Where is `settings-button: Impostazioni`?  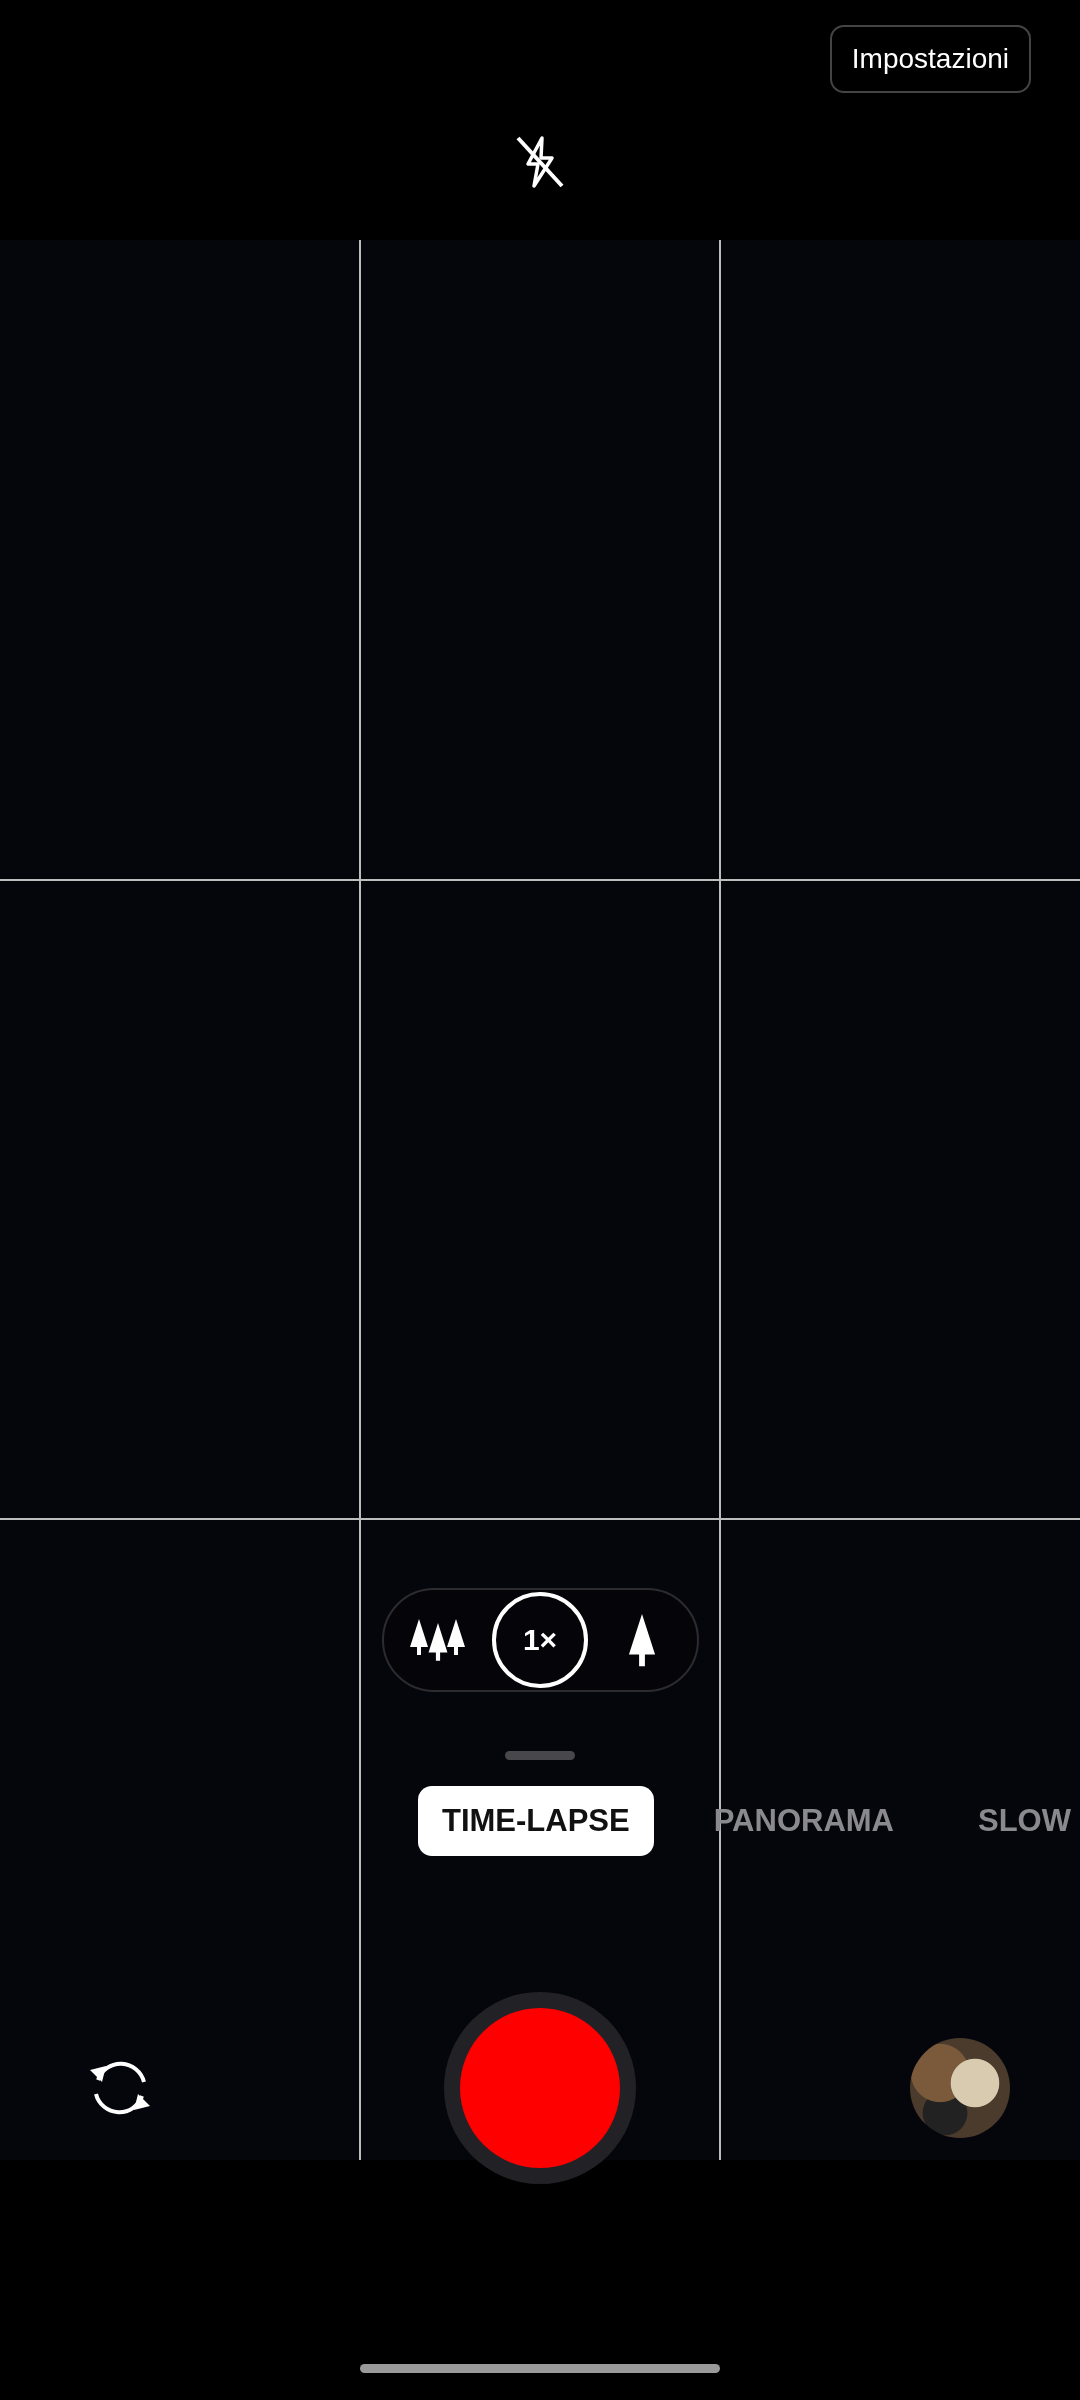 settings-button: Impostazioni is located at coordinates (930, 59).